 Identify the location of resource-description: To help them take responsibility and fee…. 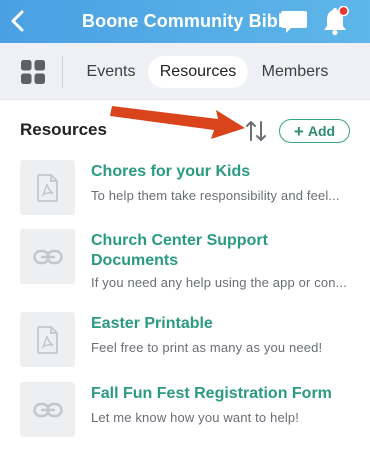
(215, 195).